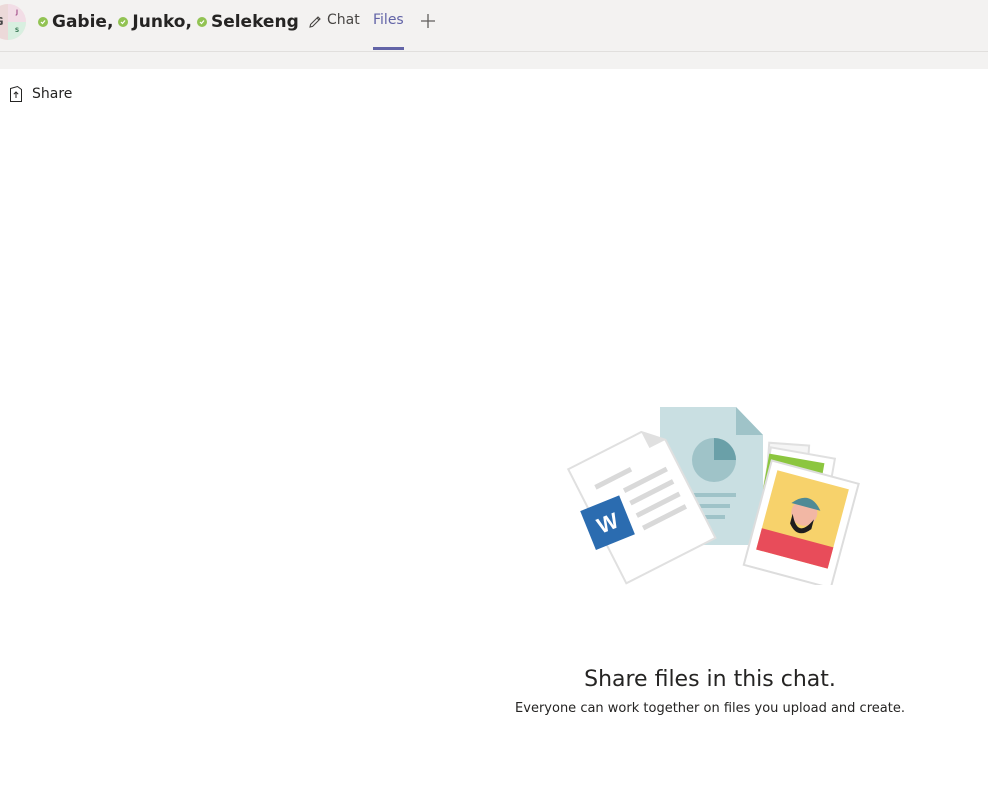 The height and width of the screenshot is (787, 988). What do you see at coordinates (52, 94) in the screenshot?
I see `share-label: Share` at bounding box center [52, 94].